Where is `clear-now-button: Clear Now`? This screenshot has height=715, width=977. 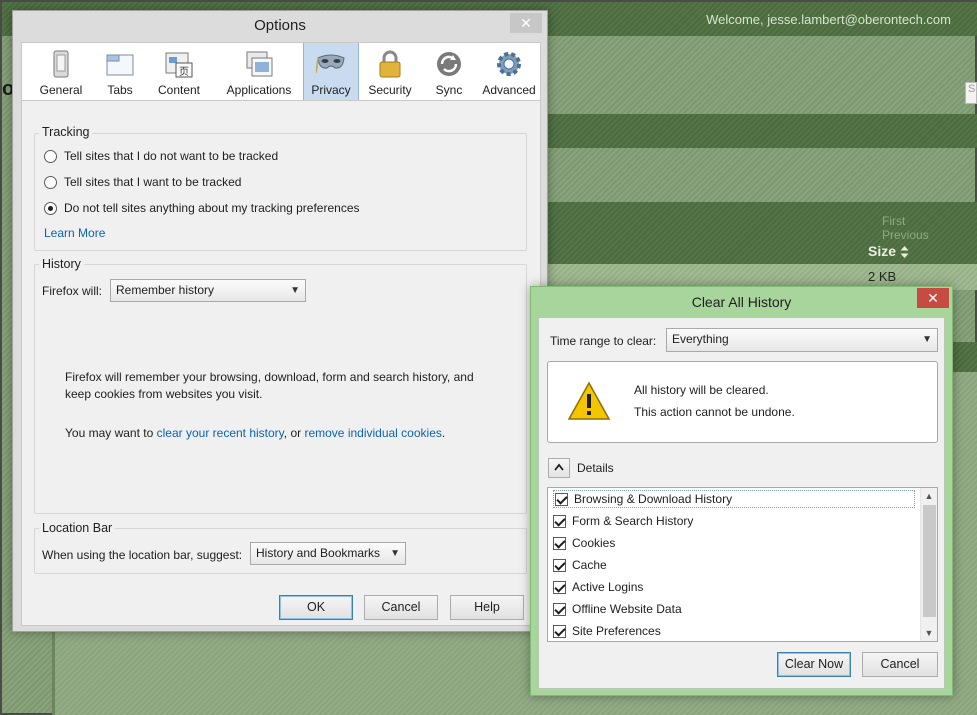 clear-now-button: Clear Now is located at coordinates (814, 664).